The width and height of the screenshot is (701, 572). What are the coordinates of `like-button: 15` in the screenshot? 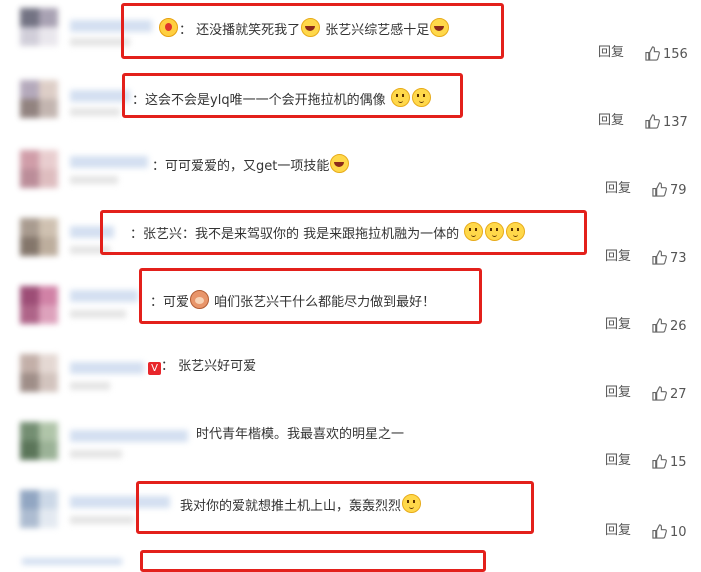 It's located at (669, 463).